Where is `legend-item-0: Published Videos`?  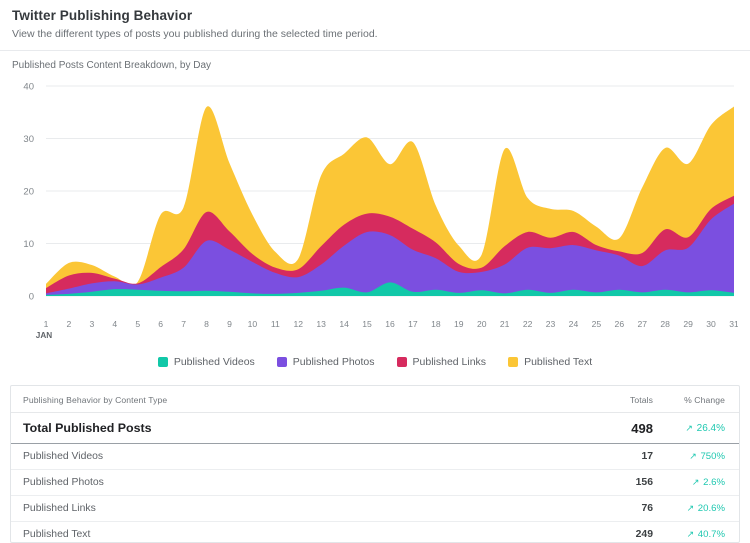 legend-item-0: Published Videos is located at coordinates (206, 362).